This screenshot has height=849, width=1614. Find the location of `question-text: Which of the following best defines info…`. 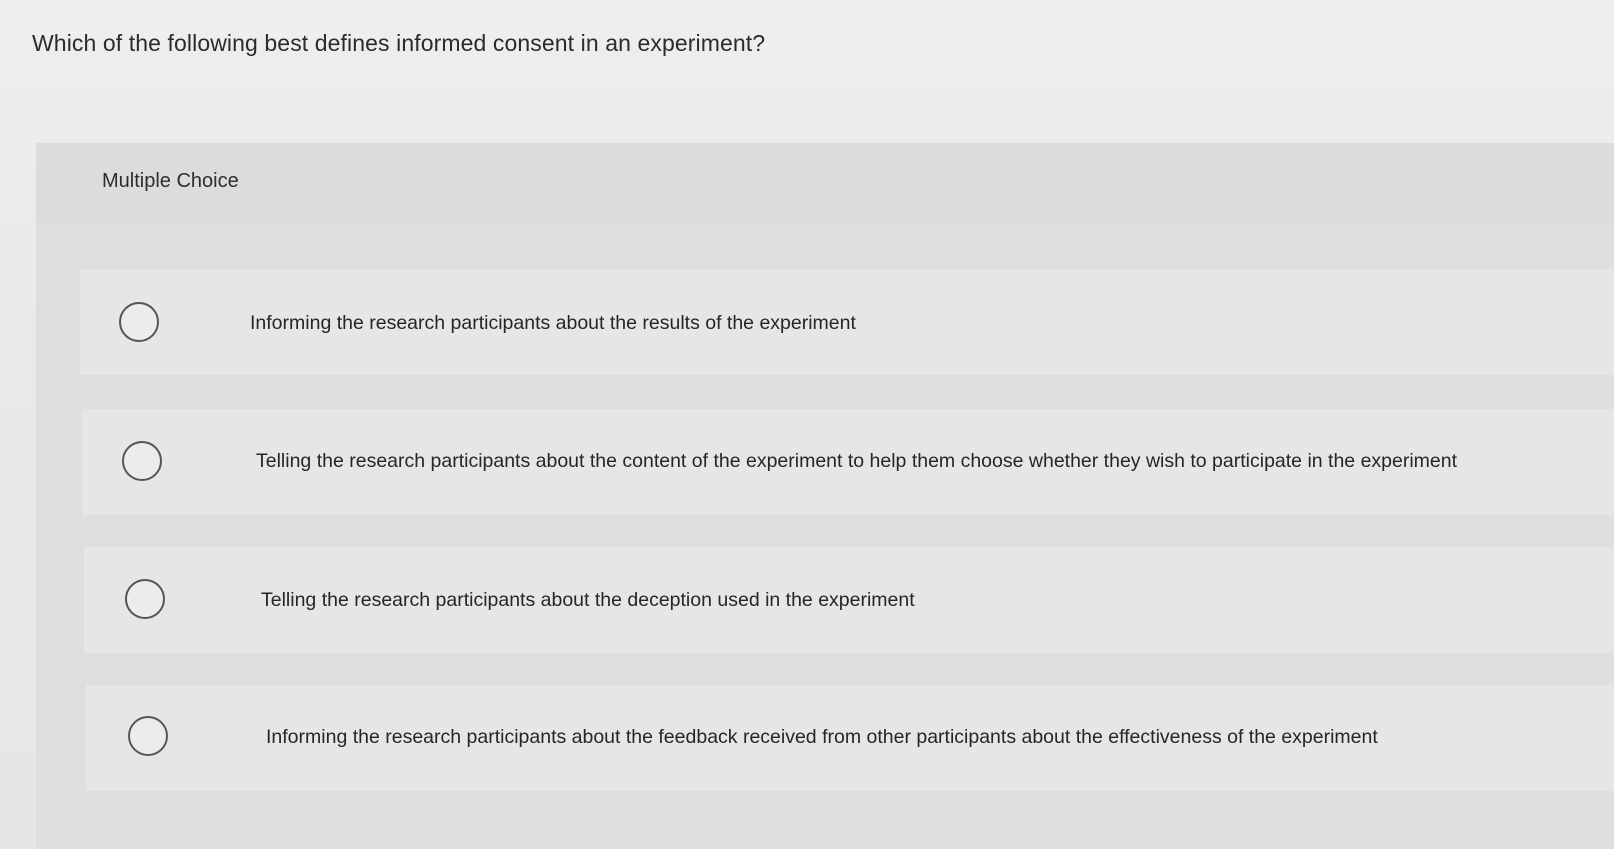

question-text: Which of the following best defines info… is located at coordinates (399, 43).